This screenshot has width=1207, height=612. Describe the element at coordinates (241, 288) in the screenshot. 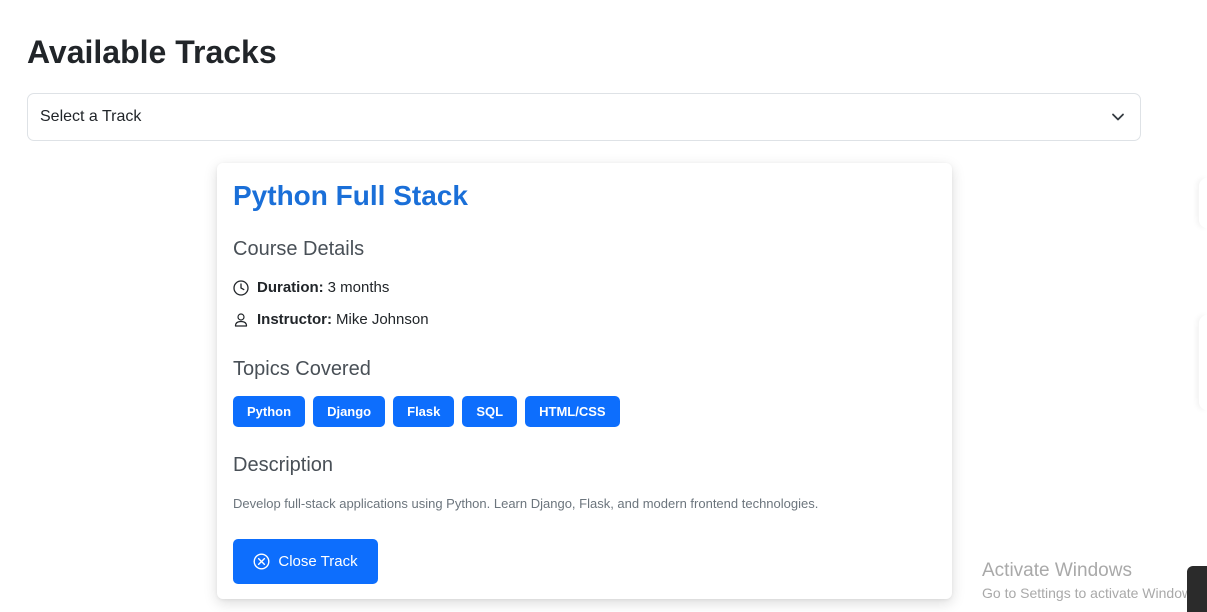

I see `clock-icon` at that location.